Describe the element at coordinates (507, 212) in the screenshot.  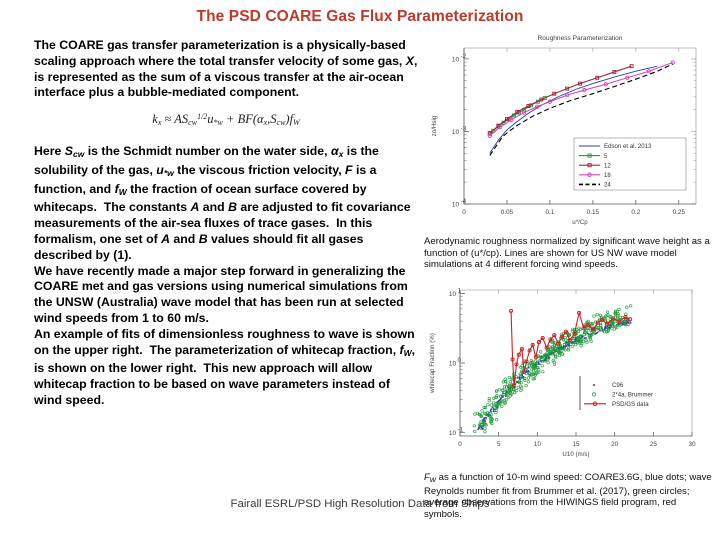
I see `svg-text: 0.05` at that location.